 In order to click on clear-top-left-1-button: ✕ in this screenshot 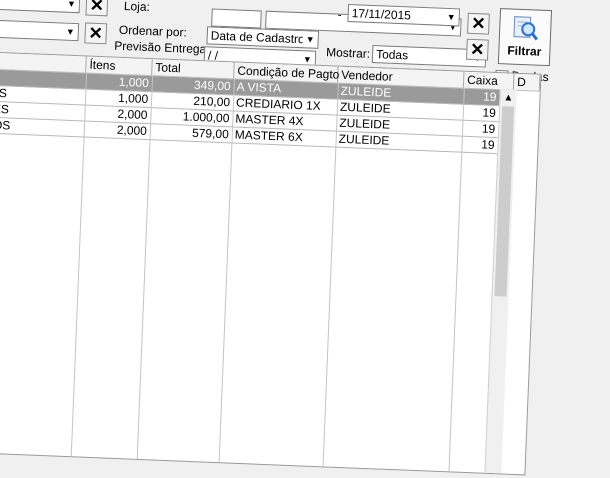, I will do `click(96, 8)`.